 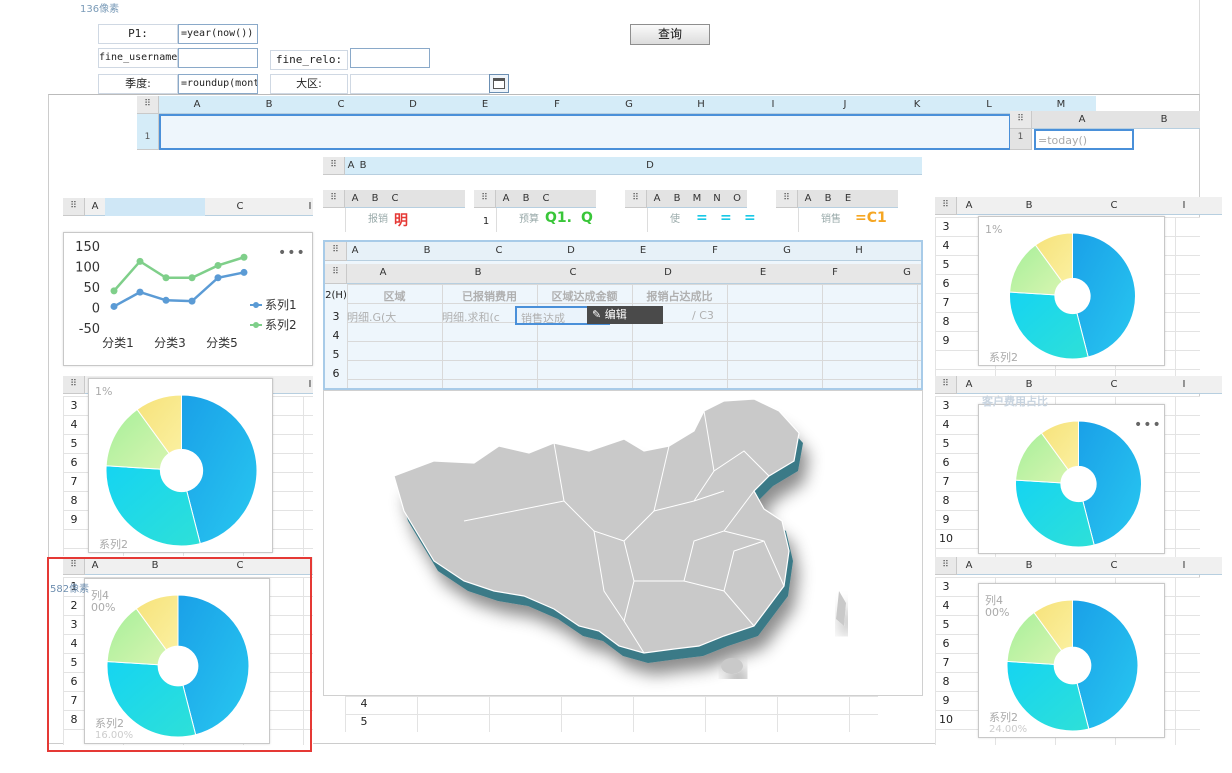 I want to click on region-input, so click(x=420, y=84).